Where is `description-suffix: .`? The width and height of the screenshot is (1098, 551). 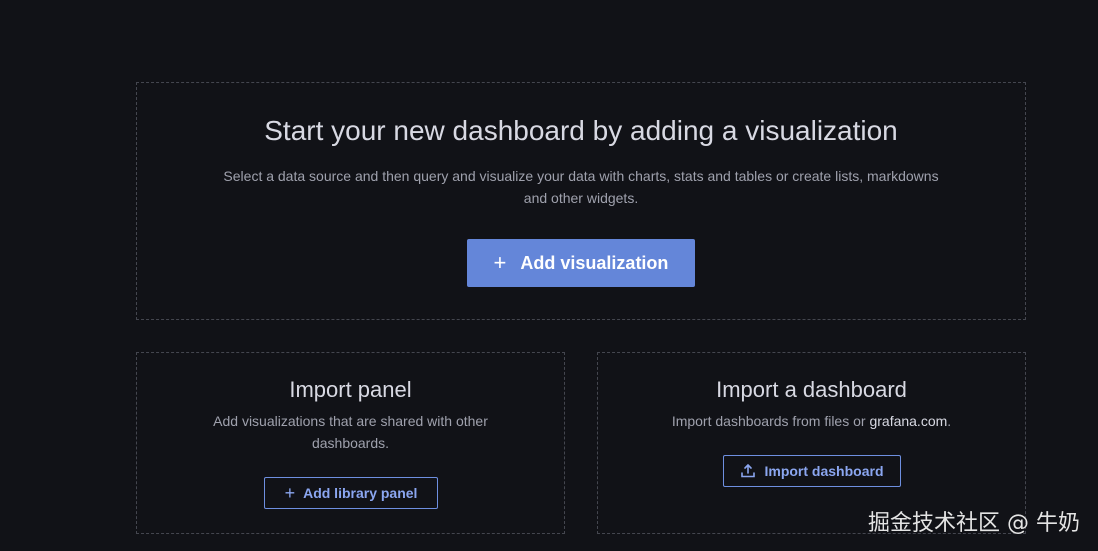
description-suffix: . is located at coordinates (949, 421).